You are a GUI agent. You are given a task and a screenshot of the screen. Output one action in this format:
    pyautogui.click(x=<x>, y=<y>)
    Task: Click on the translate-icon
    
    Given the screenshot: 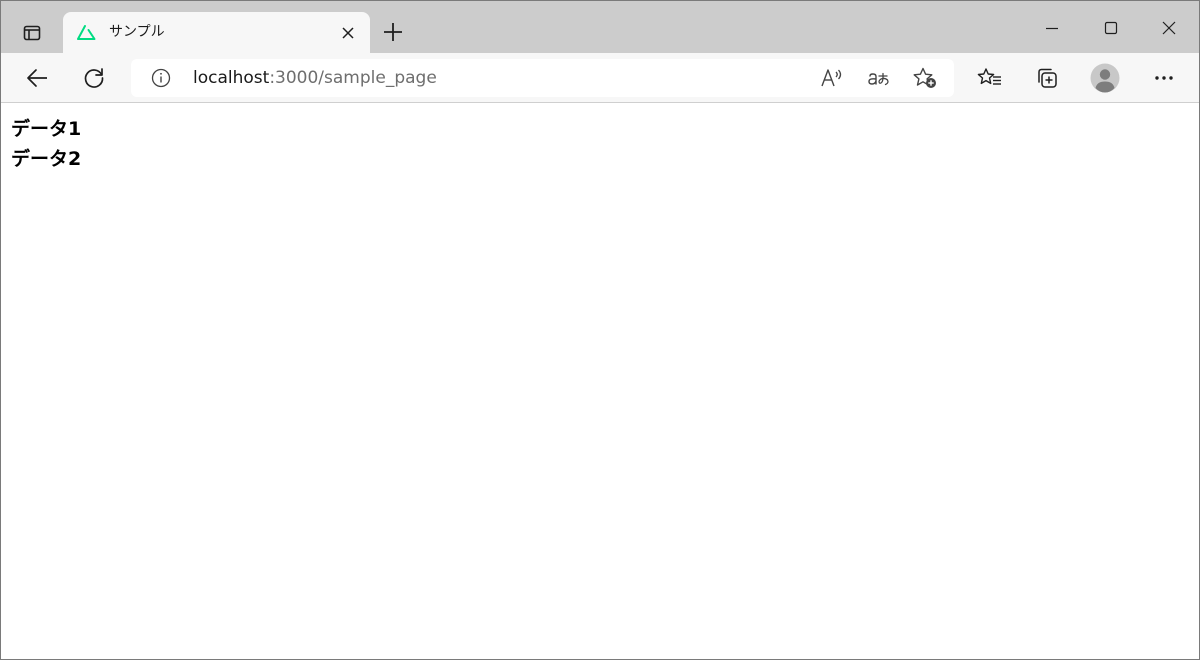 What is the action you would take?
    pyautogui.click(x=878, y=79)
    